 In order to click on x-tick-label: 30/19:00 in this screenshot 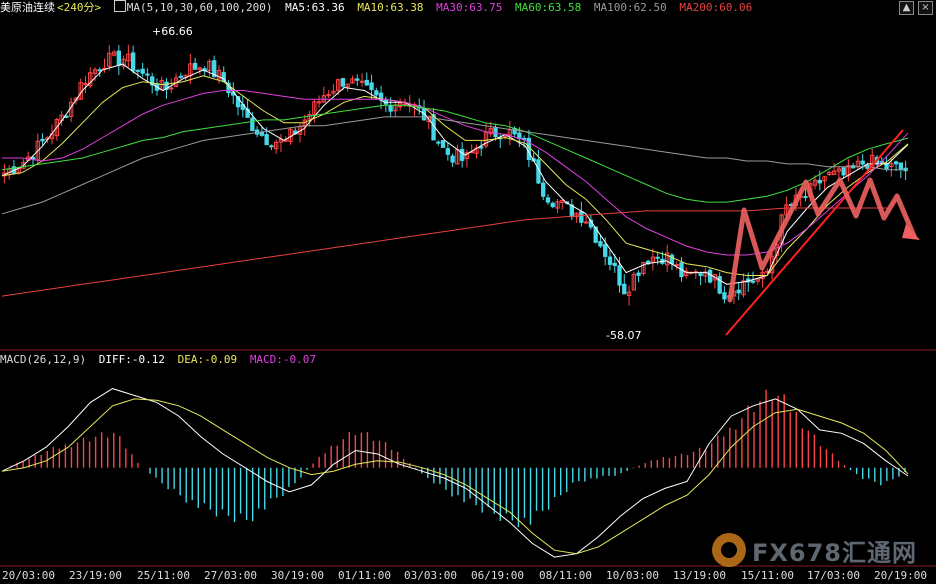, I will do `click(297, 575)`.